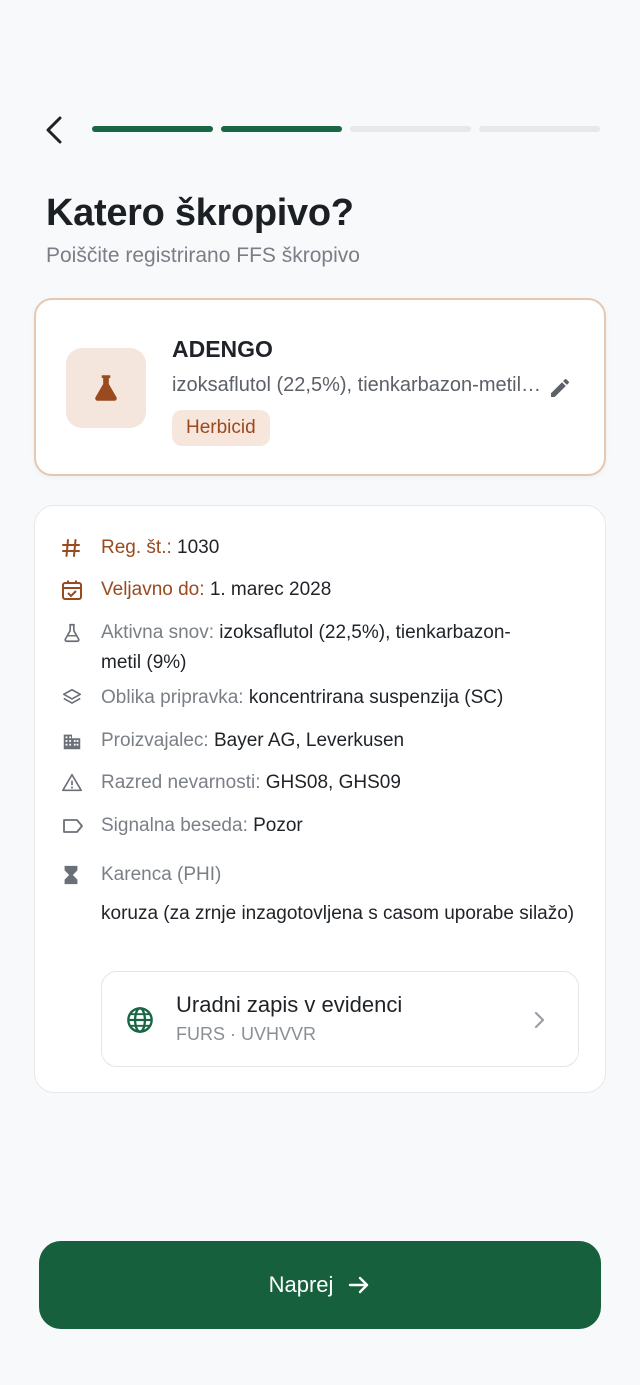 This screenshot has width=640, height=1385. I want to click on official-registry-link: Uradni zapis v evidenci FURS · UVHVVR, so click(340, 1019).